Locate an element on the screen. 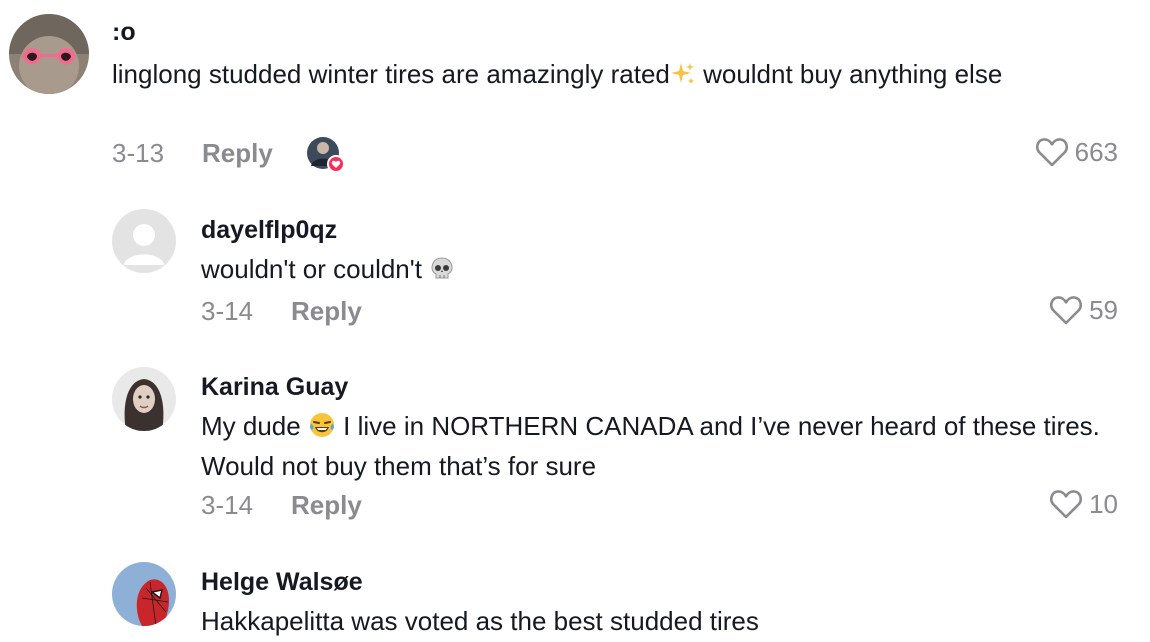 The width and height of the screenshot is (1150, 642). comment-date: 3-13 is located at coordinates (138, 153).